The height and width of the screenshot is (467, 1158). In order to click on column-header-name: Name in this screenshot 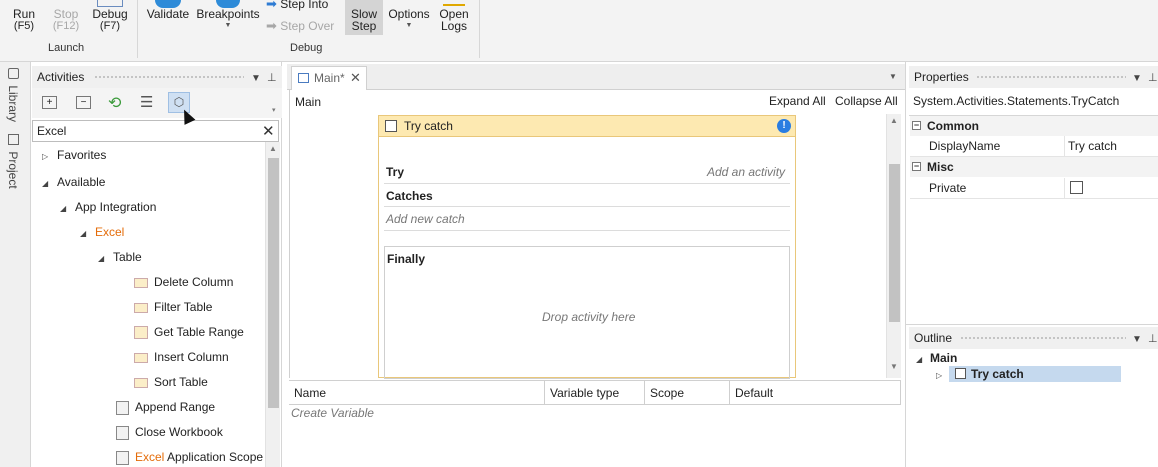, I will do `click(417, 393)`.